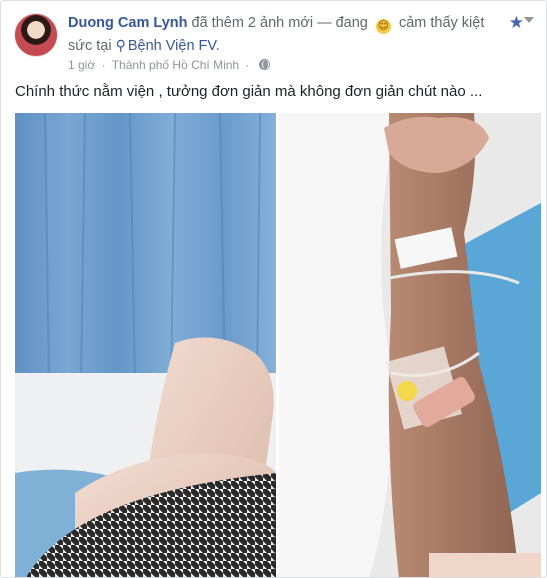 This screenshot has width=547, height=578. What do you see at coordinates (175, 65) in the screenshot?
I see `post-city: Thành phố Hồ Chí Minh` at bounding box center [175, 65].